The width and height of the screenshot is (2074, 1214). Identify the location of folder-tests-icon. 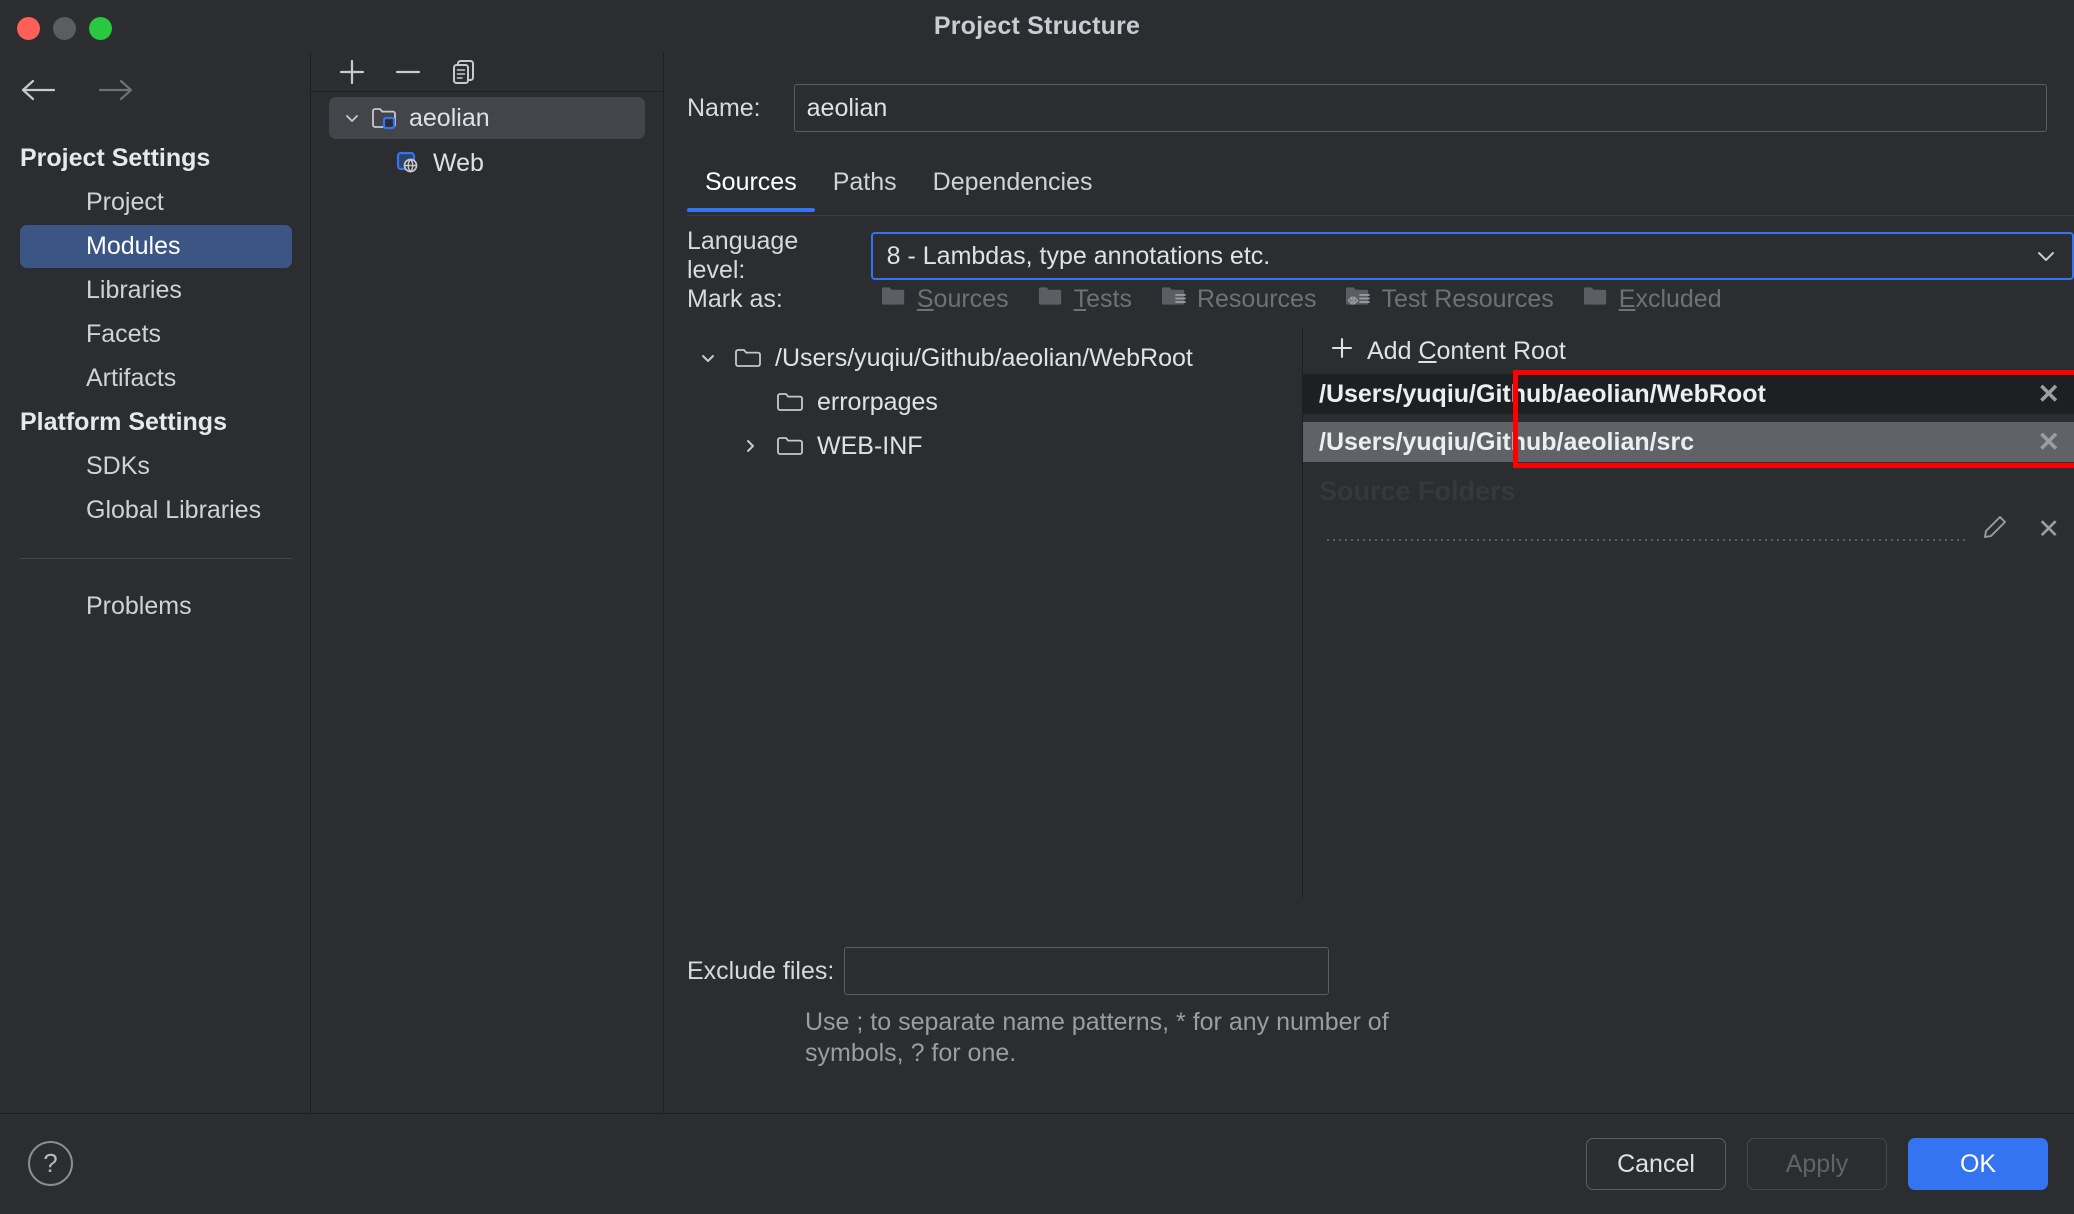
(1051, 299).